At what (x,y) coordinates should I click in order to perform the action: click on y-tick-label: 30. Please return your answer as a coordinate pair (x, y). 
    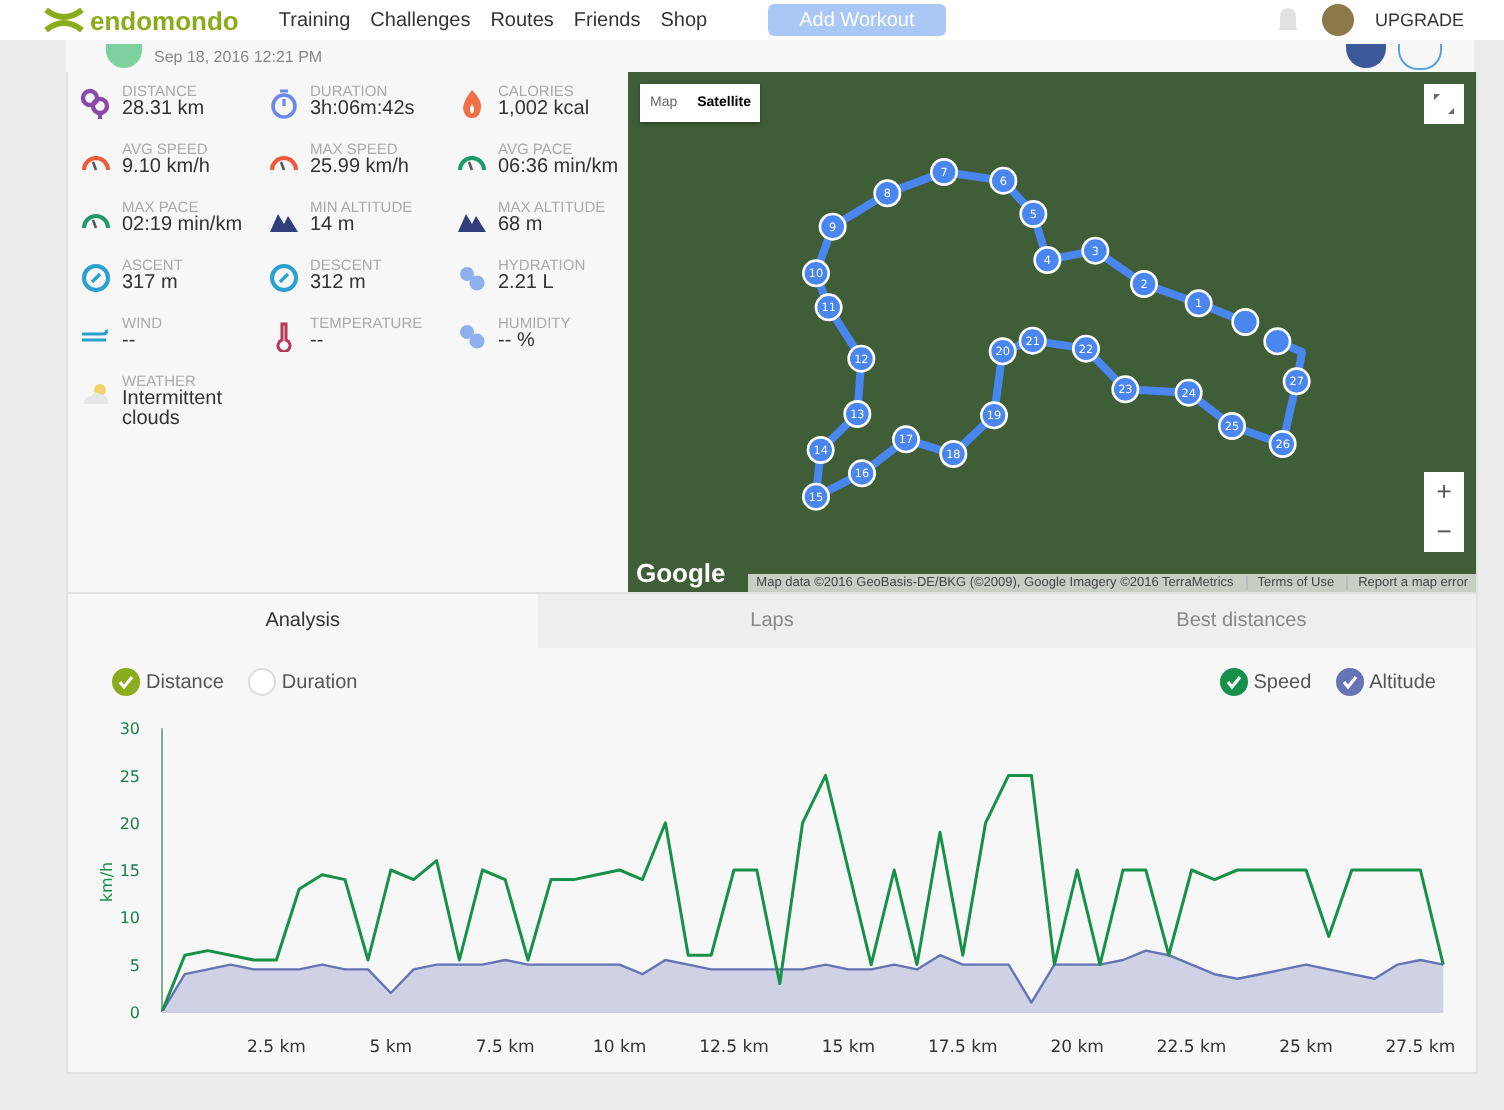
    Looking at the image, I should click on (129, 729).